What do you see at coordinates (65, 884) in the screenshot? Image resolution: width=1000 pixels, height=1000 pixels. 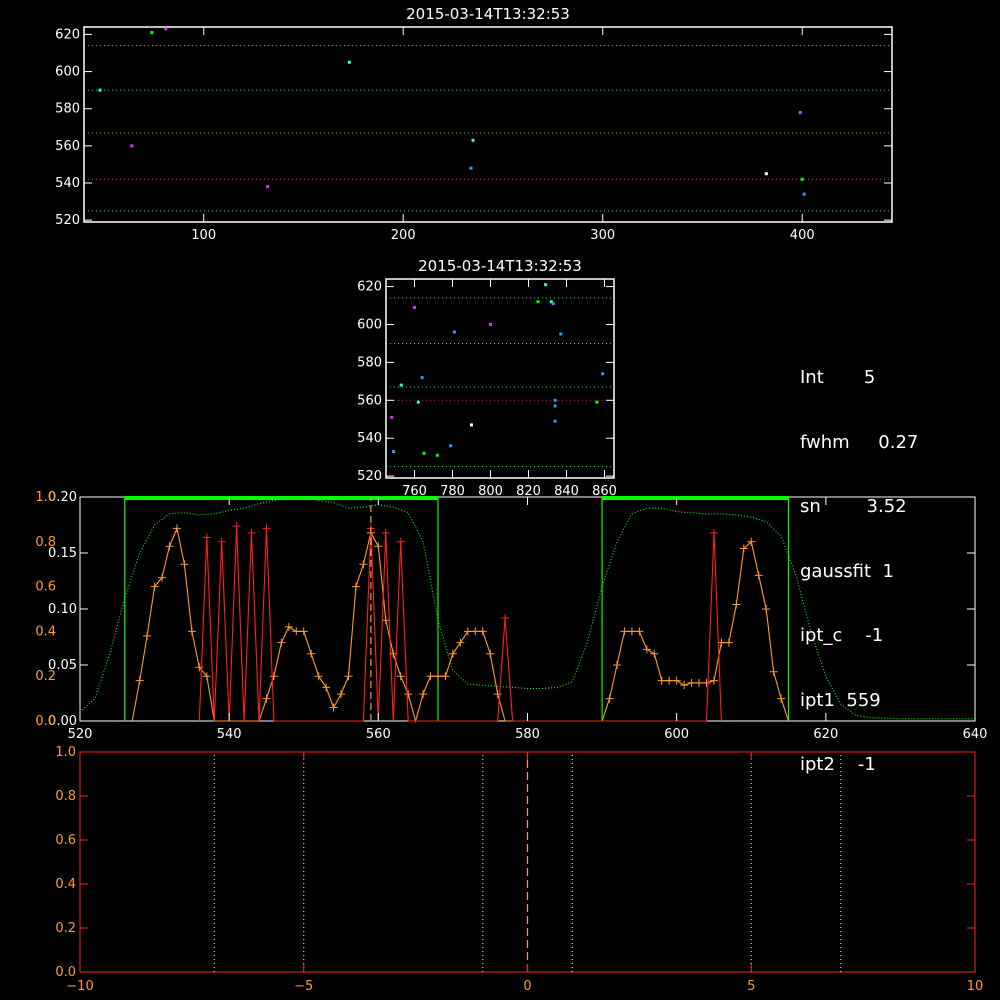 I see `y-tick-label: 0.4` at bounding box center [65, 884].